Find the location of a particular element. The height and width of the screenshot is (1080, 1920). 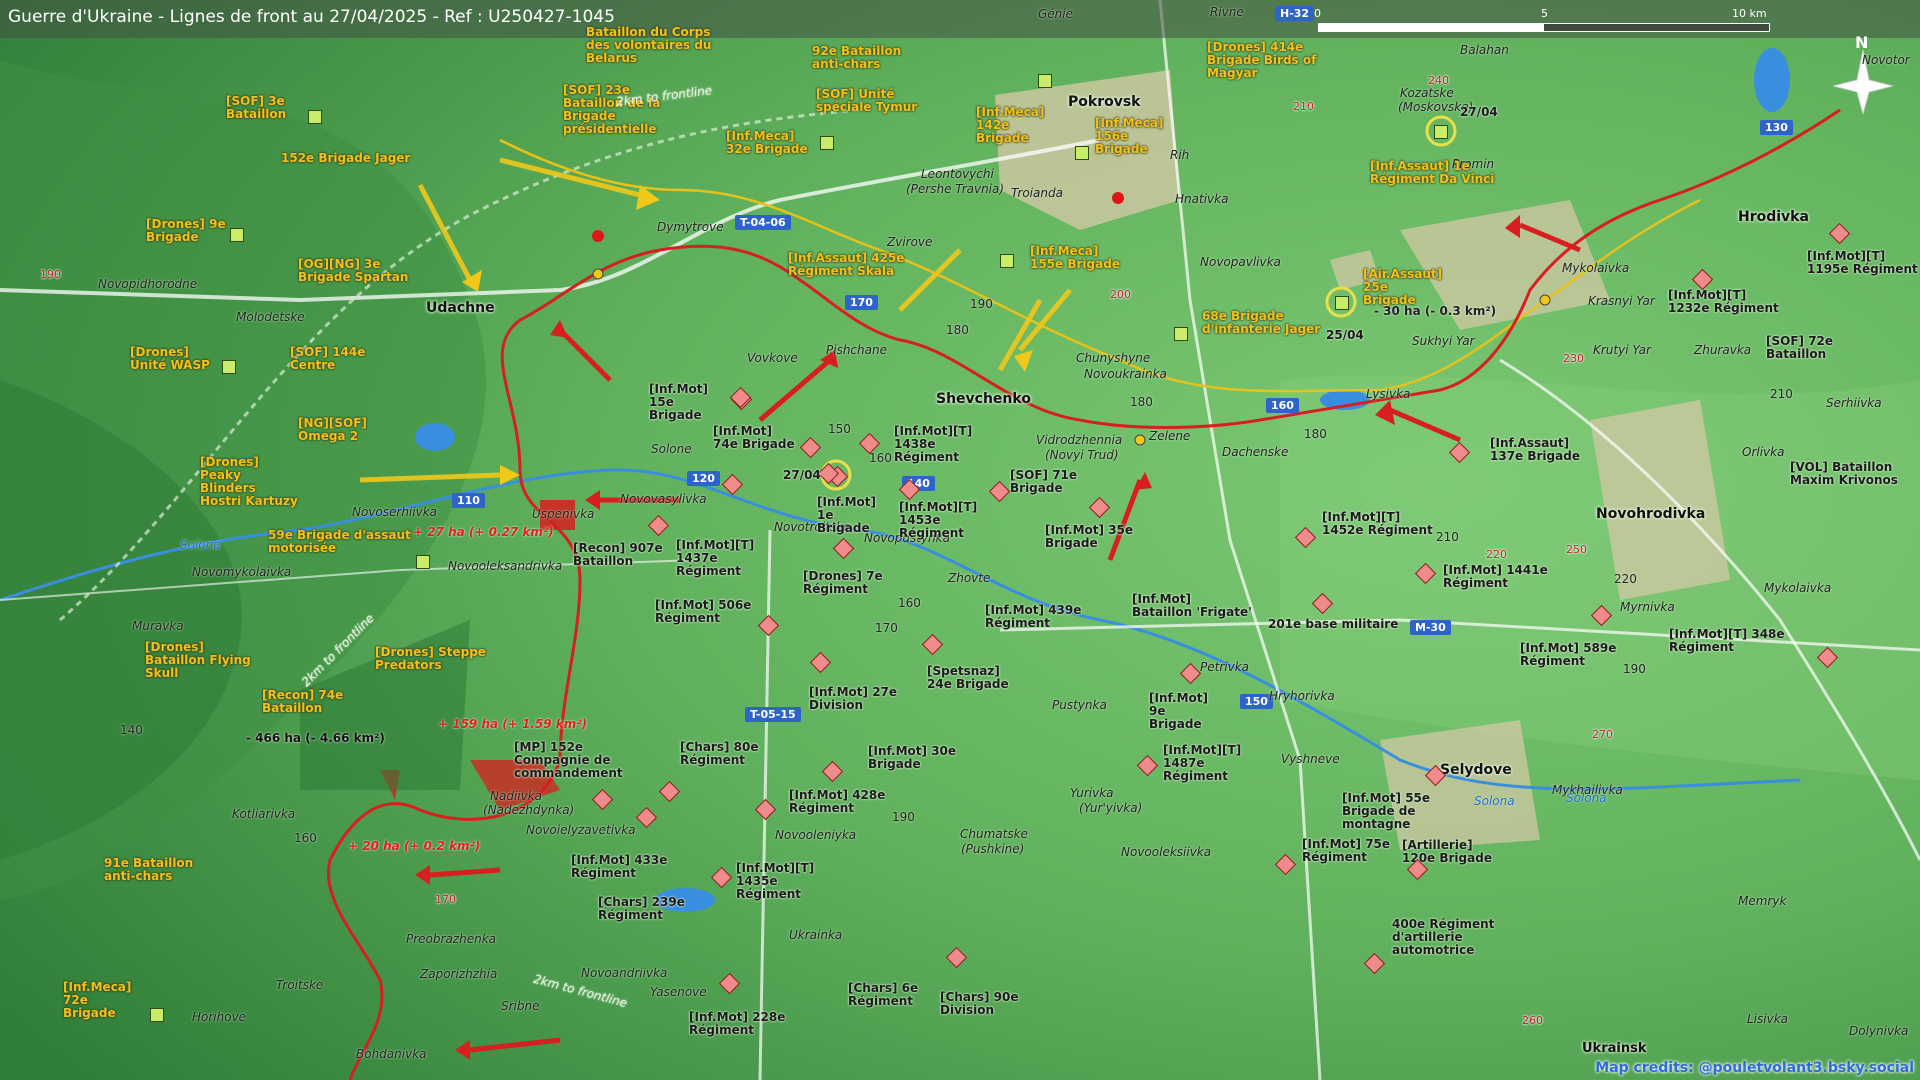

rus-unit-label: [Inf.Mot] 35e Brigade is located at coordinates (1090, 537).